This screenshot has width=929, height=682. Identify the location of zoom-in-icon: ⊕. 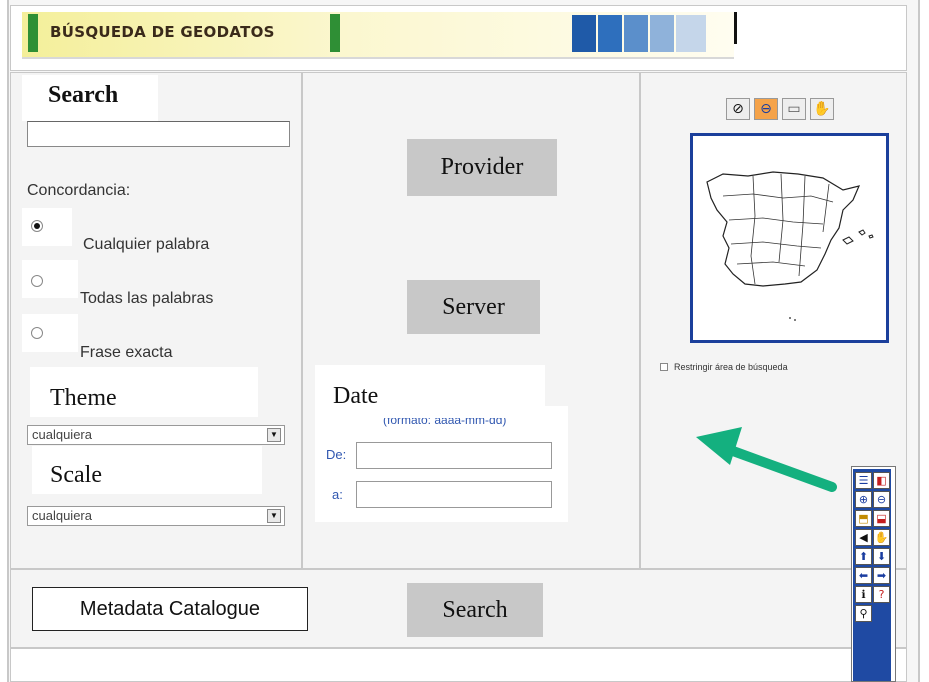
(863, 499).